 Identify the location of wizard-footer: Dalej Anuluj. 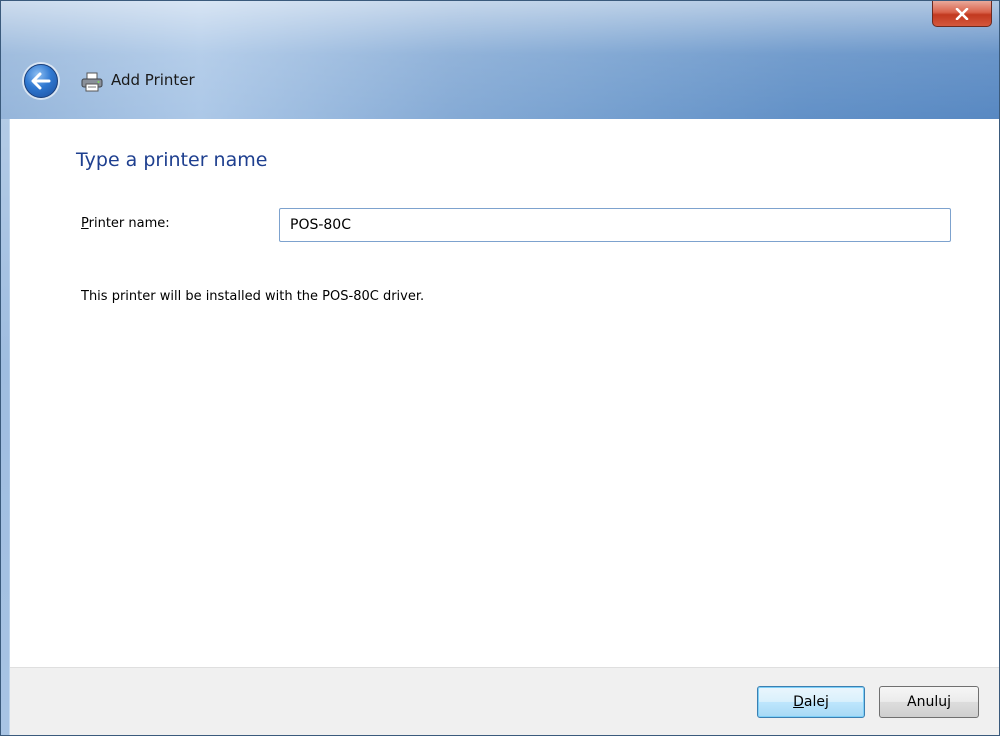
(504, 701).